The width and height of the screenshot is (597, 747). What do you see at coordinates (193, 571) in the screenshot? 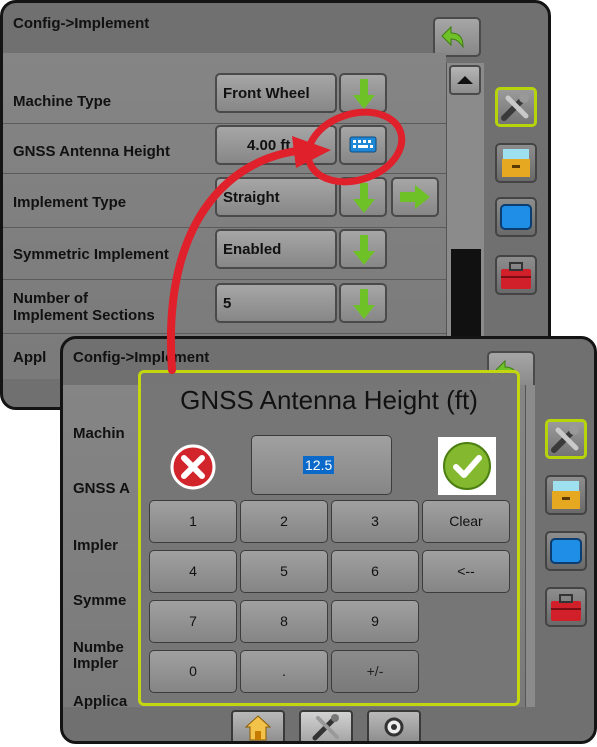
I see `key-4: 4` at bounding box center [193, 571].